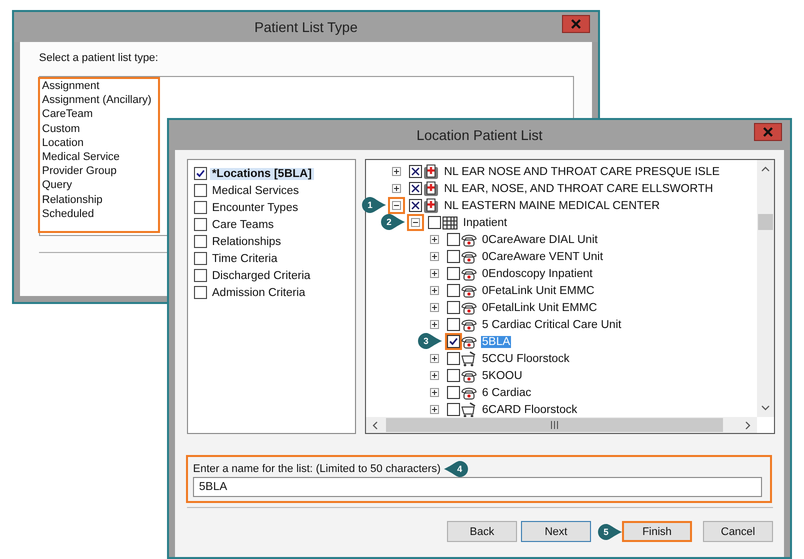  I want to click on tree-item: 0FetalLink Unit EMMC, so click(539, 308).